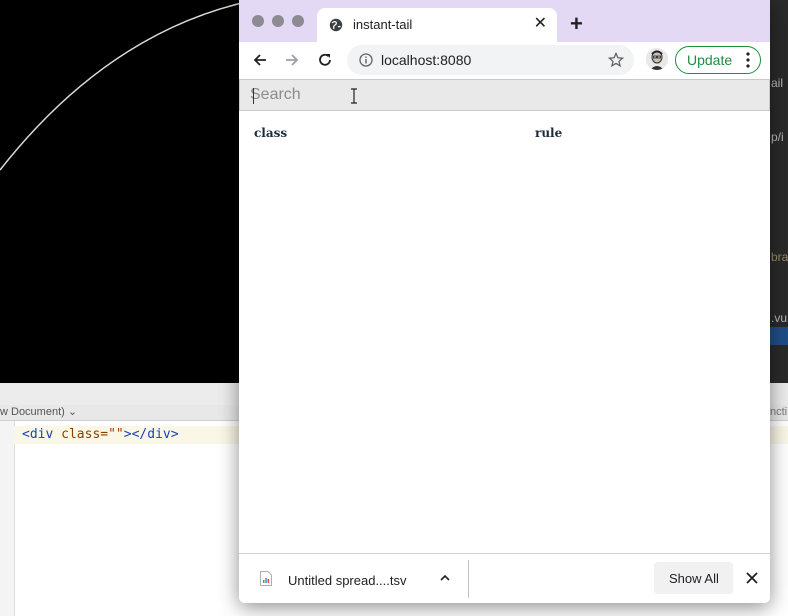 This screenshot has width=788, height=616. Describe the element at coordinates (266, 578) in the screenshot. I see `spreadsheet-file-icon` at that location.